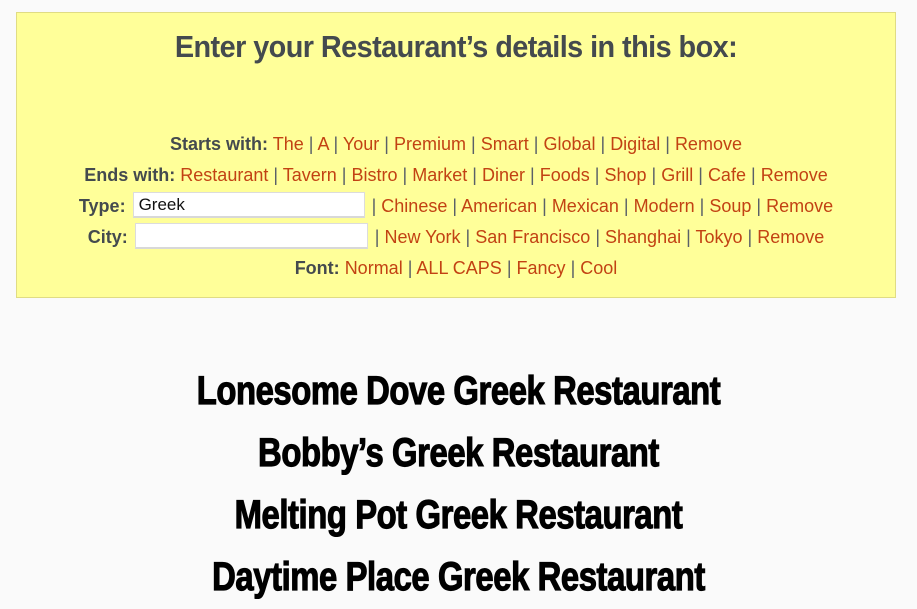 The width and height of the screenshot is (917, 609). Describe the element at coordinates (718, 237) in the screenshot. I see `city-option-tokyo: Tokyo` at that location.